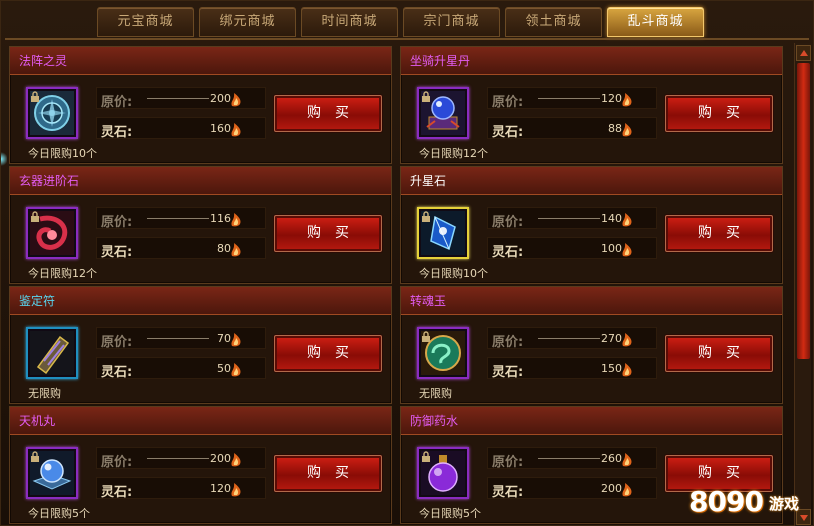  Describe the element at coordinates (611, 248) in the screenshot. I see `spirit-stone-price-value: 100` at that location.